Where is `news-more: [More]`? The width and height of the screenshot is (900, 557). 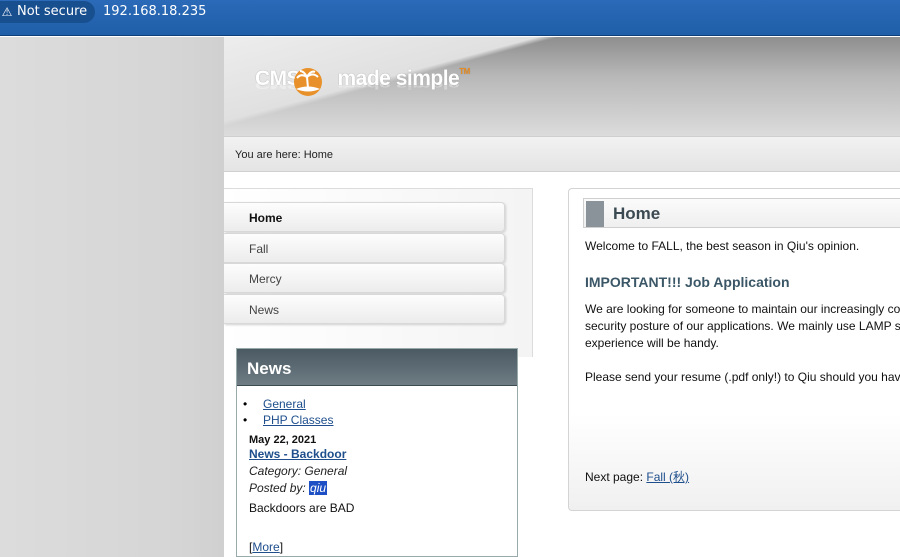 news-more: [More] is located at coordinates (266, 547).